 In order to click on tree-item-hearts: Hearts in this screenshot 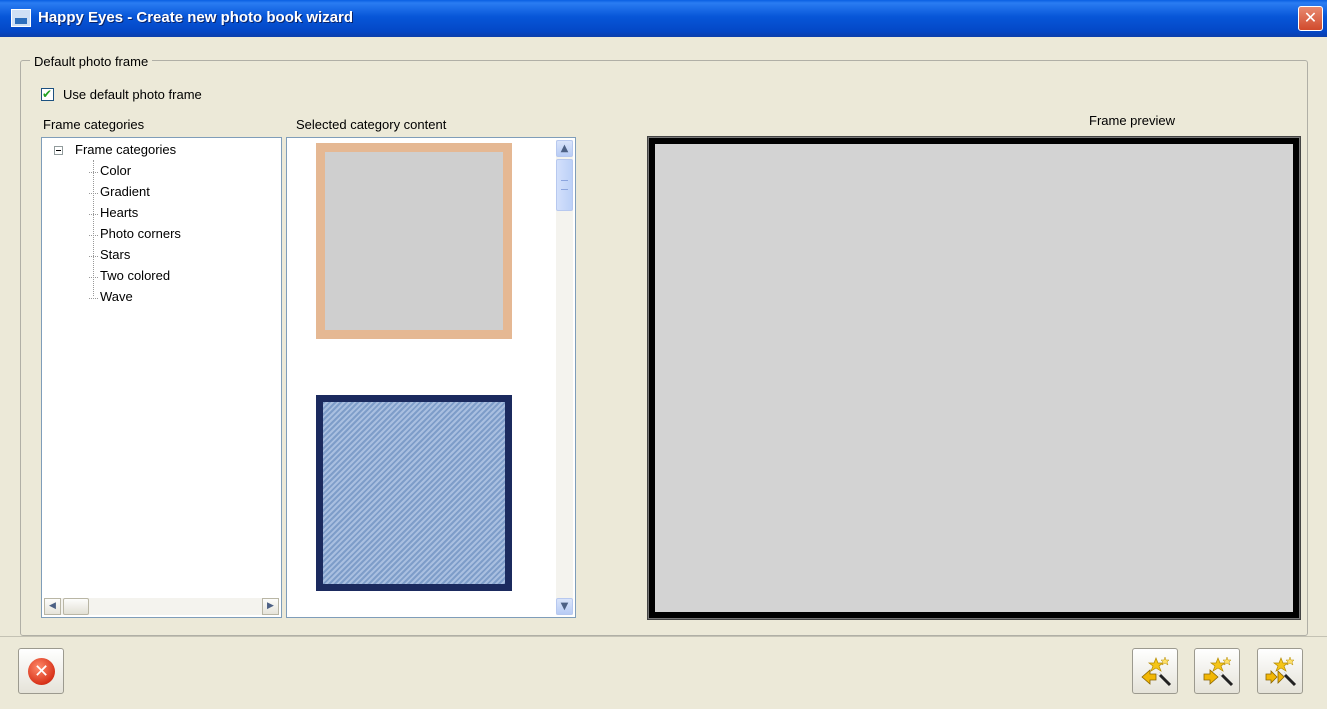, I will do `click(113, 212)`.